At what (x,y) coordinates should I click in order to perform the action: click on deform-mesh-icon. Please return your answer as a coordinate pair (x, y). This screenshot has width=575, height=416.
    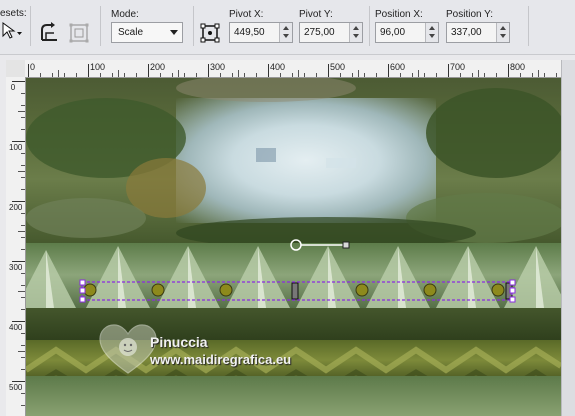
    Looking at the image, I should click on (79, 33).